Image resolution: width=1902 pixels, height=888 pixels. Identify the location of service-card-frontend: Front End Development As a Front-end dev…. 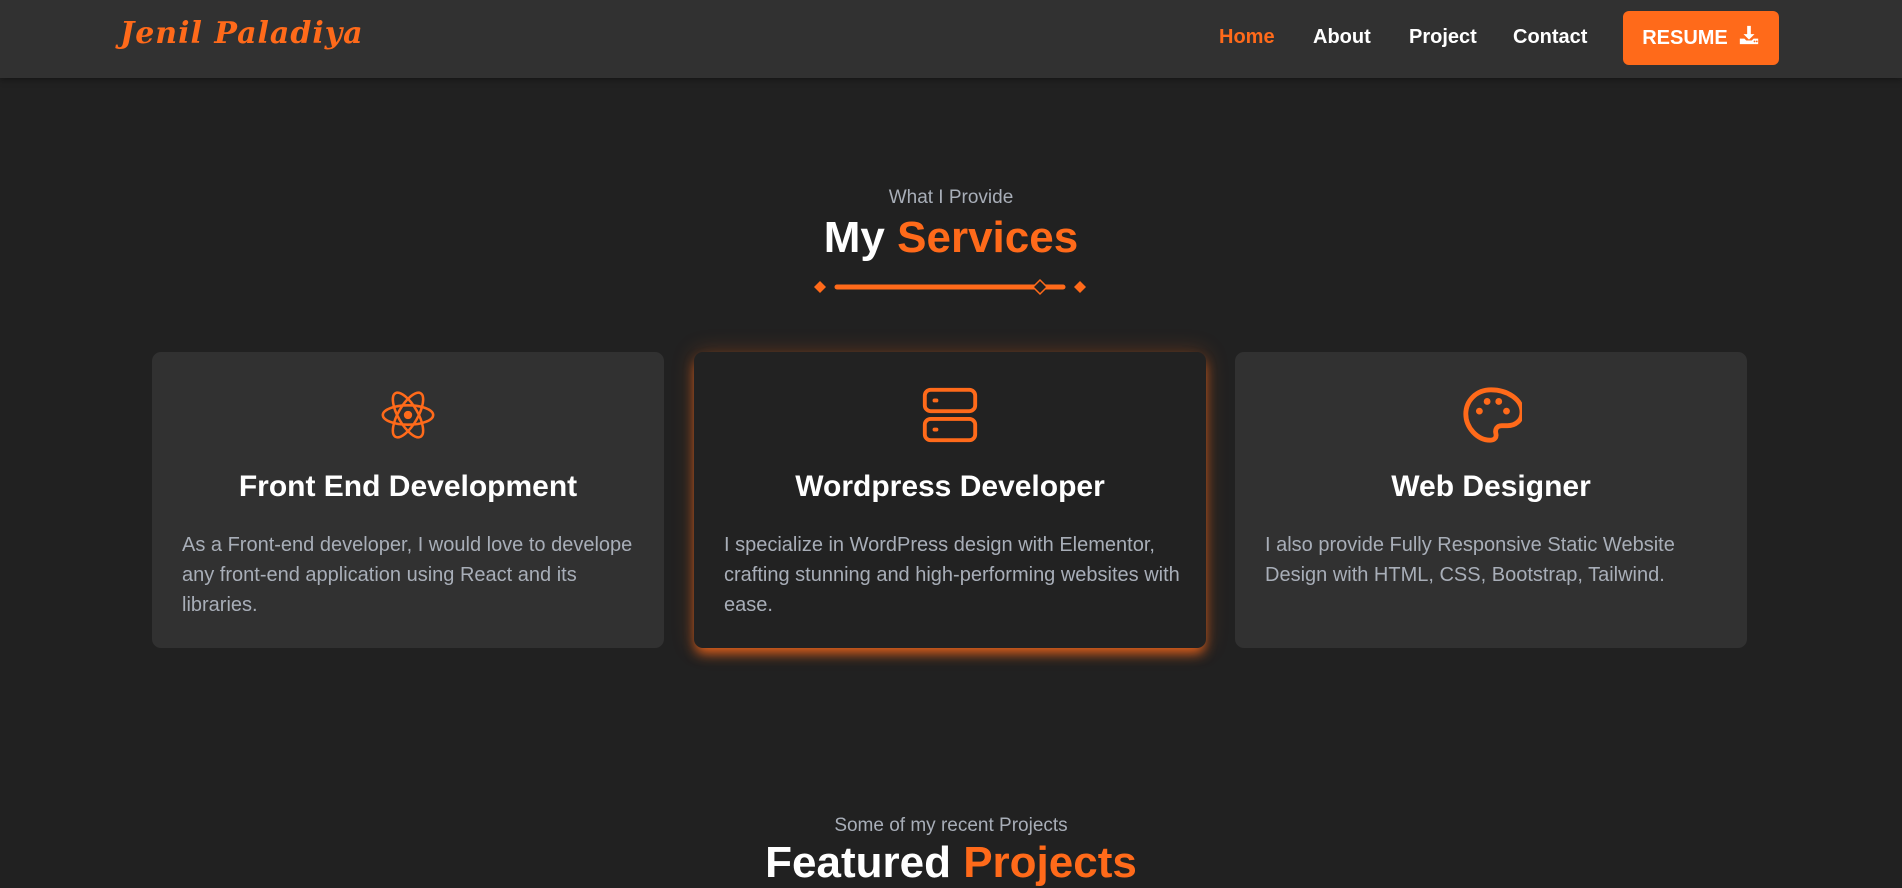
(408, 500).